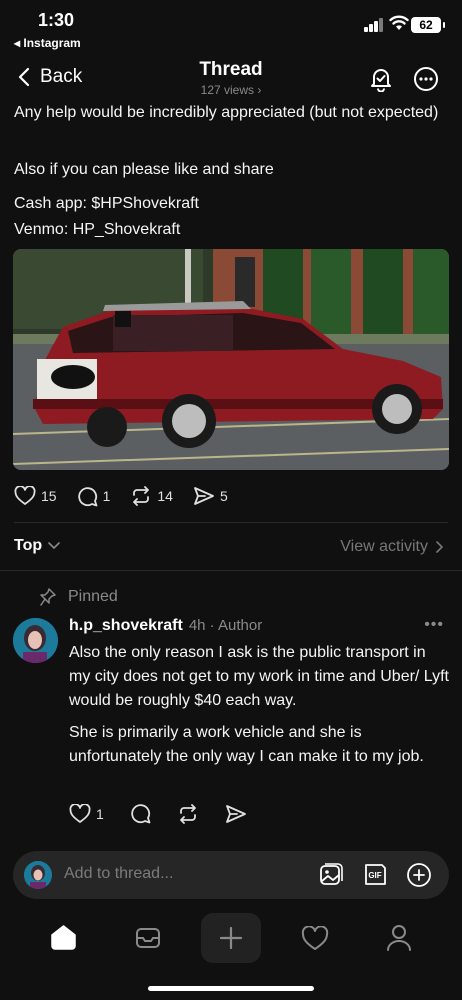 The width and height of the screenshot is (462, 1000). What do you see at coordinates (315, 939) in the screenshot?
I see `activity-heart-icon` at bounding box center [315, 939].